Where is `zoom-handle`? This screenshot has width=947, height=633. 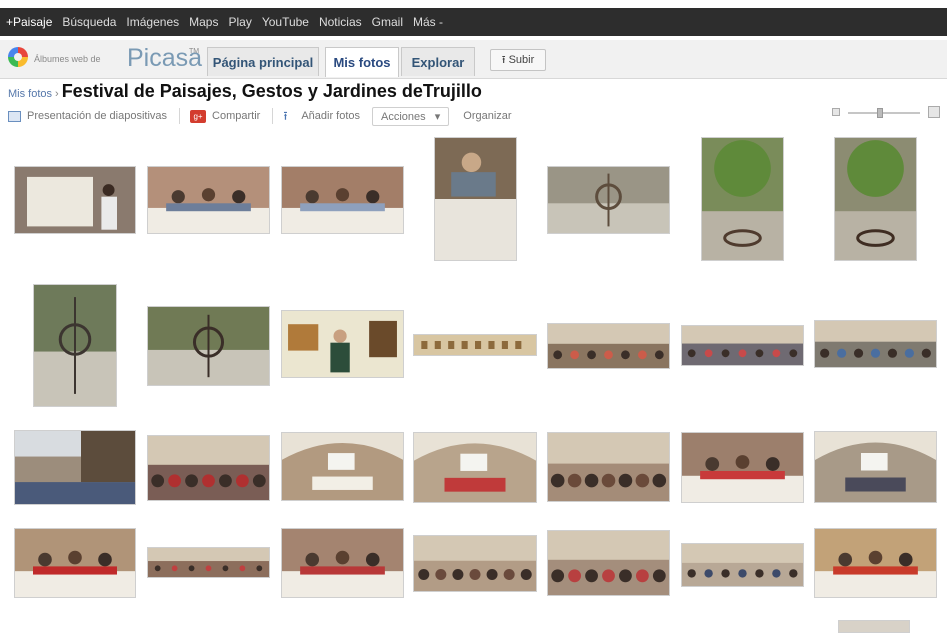 zoom-handle is located at coordinates (880, 113).